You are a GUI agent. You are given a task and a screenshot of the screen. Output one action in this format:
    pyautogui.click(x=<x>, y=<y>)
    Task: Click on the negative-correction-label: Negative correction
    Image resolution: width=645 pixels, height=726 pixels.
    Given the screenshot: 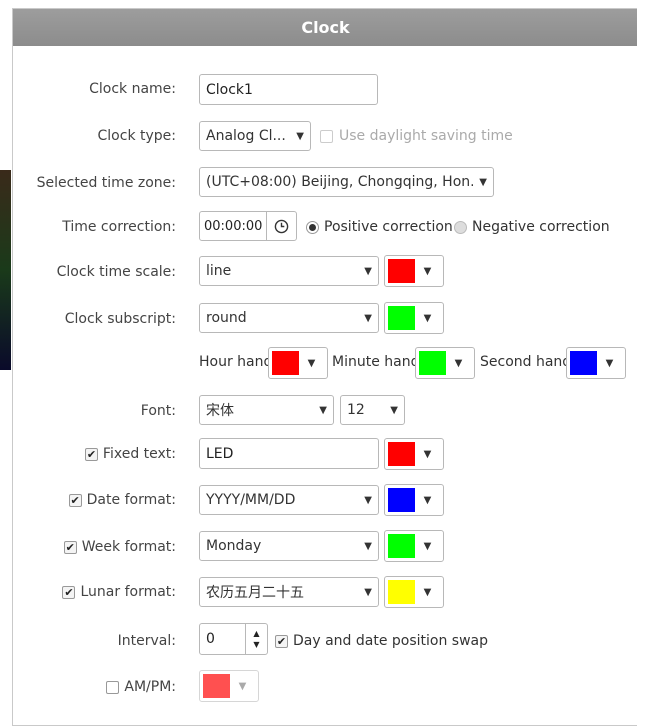 What is the action you would take?
    pyautogui.click(x=541, y=227)
    